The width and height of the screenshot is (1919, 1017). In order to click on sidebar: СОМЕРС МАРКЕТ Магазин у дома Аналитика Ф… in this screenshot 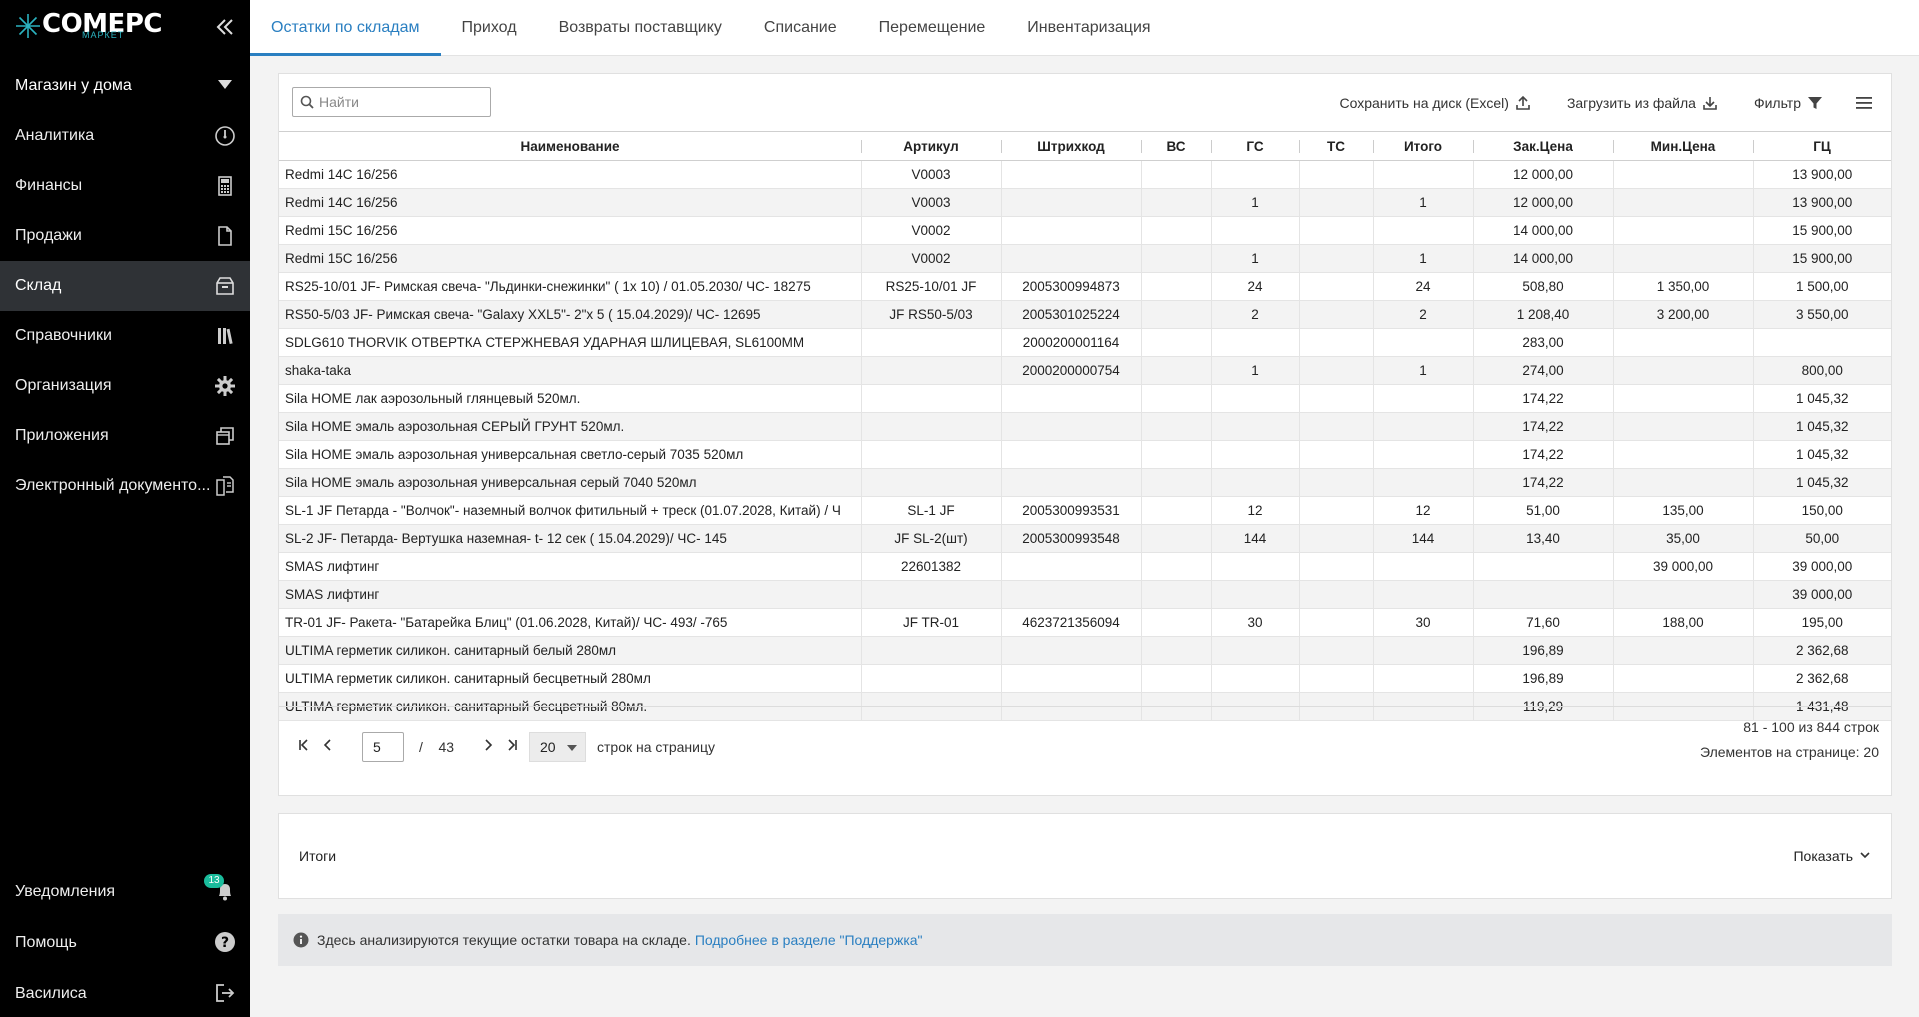, I will do `click(125, 508)`.